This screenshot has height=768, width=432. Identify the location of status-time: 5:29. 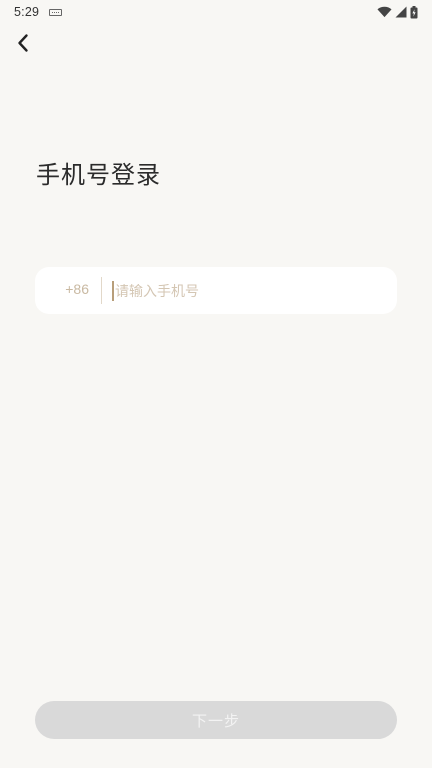
(27, 12).